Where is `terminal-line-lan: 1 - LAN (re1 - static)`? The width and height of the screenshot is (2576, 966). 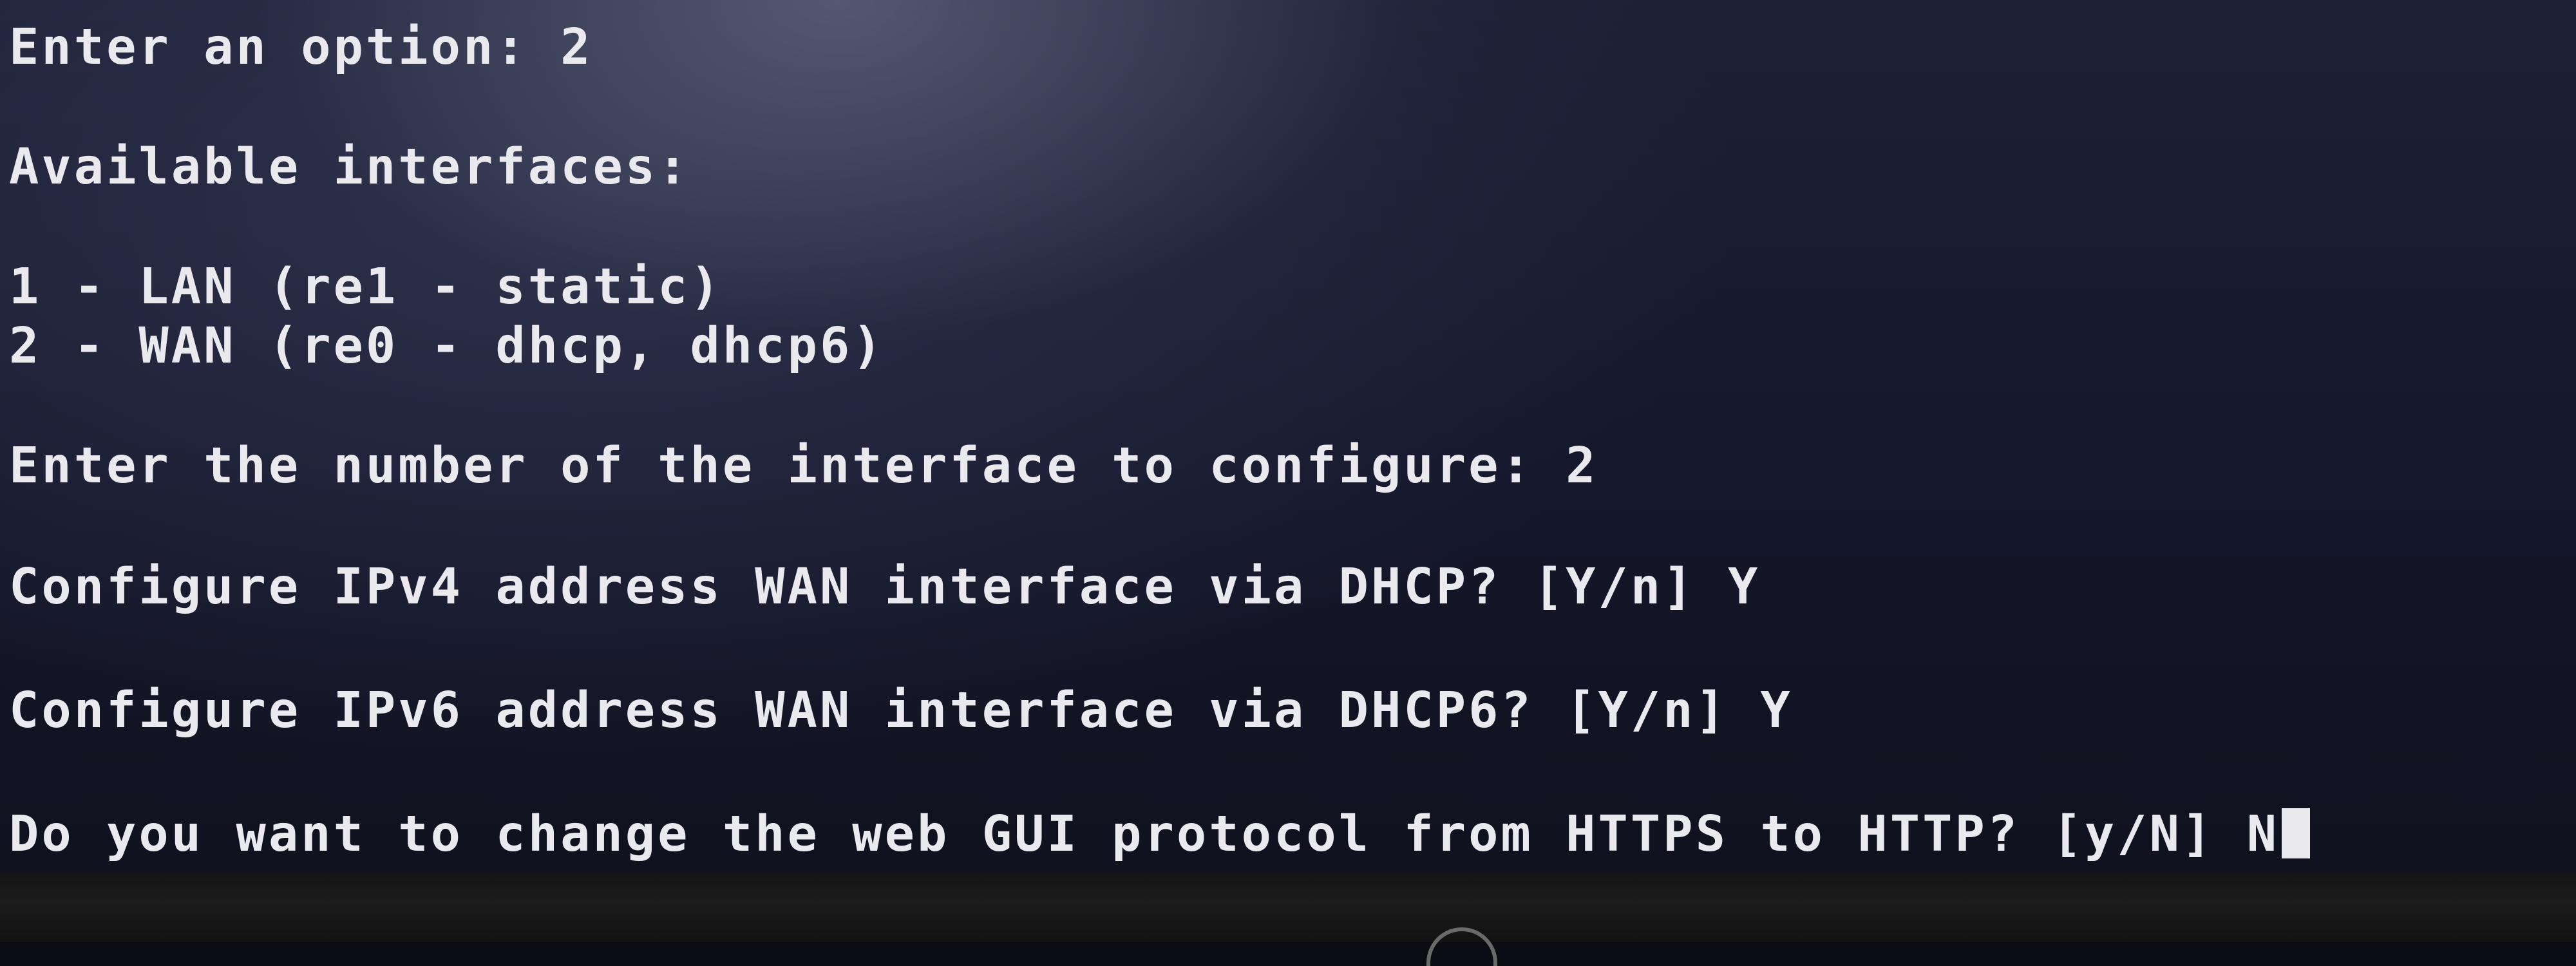
terminal-line-lan: 1 - LAN (re1 - static) is located at coordinates (366, 287).